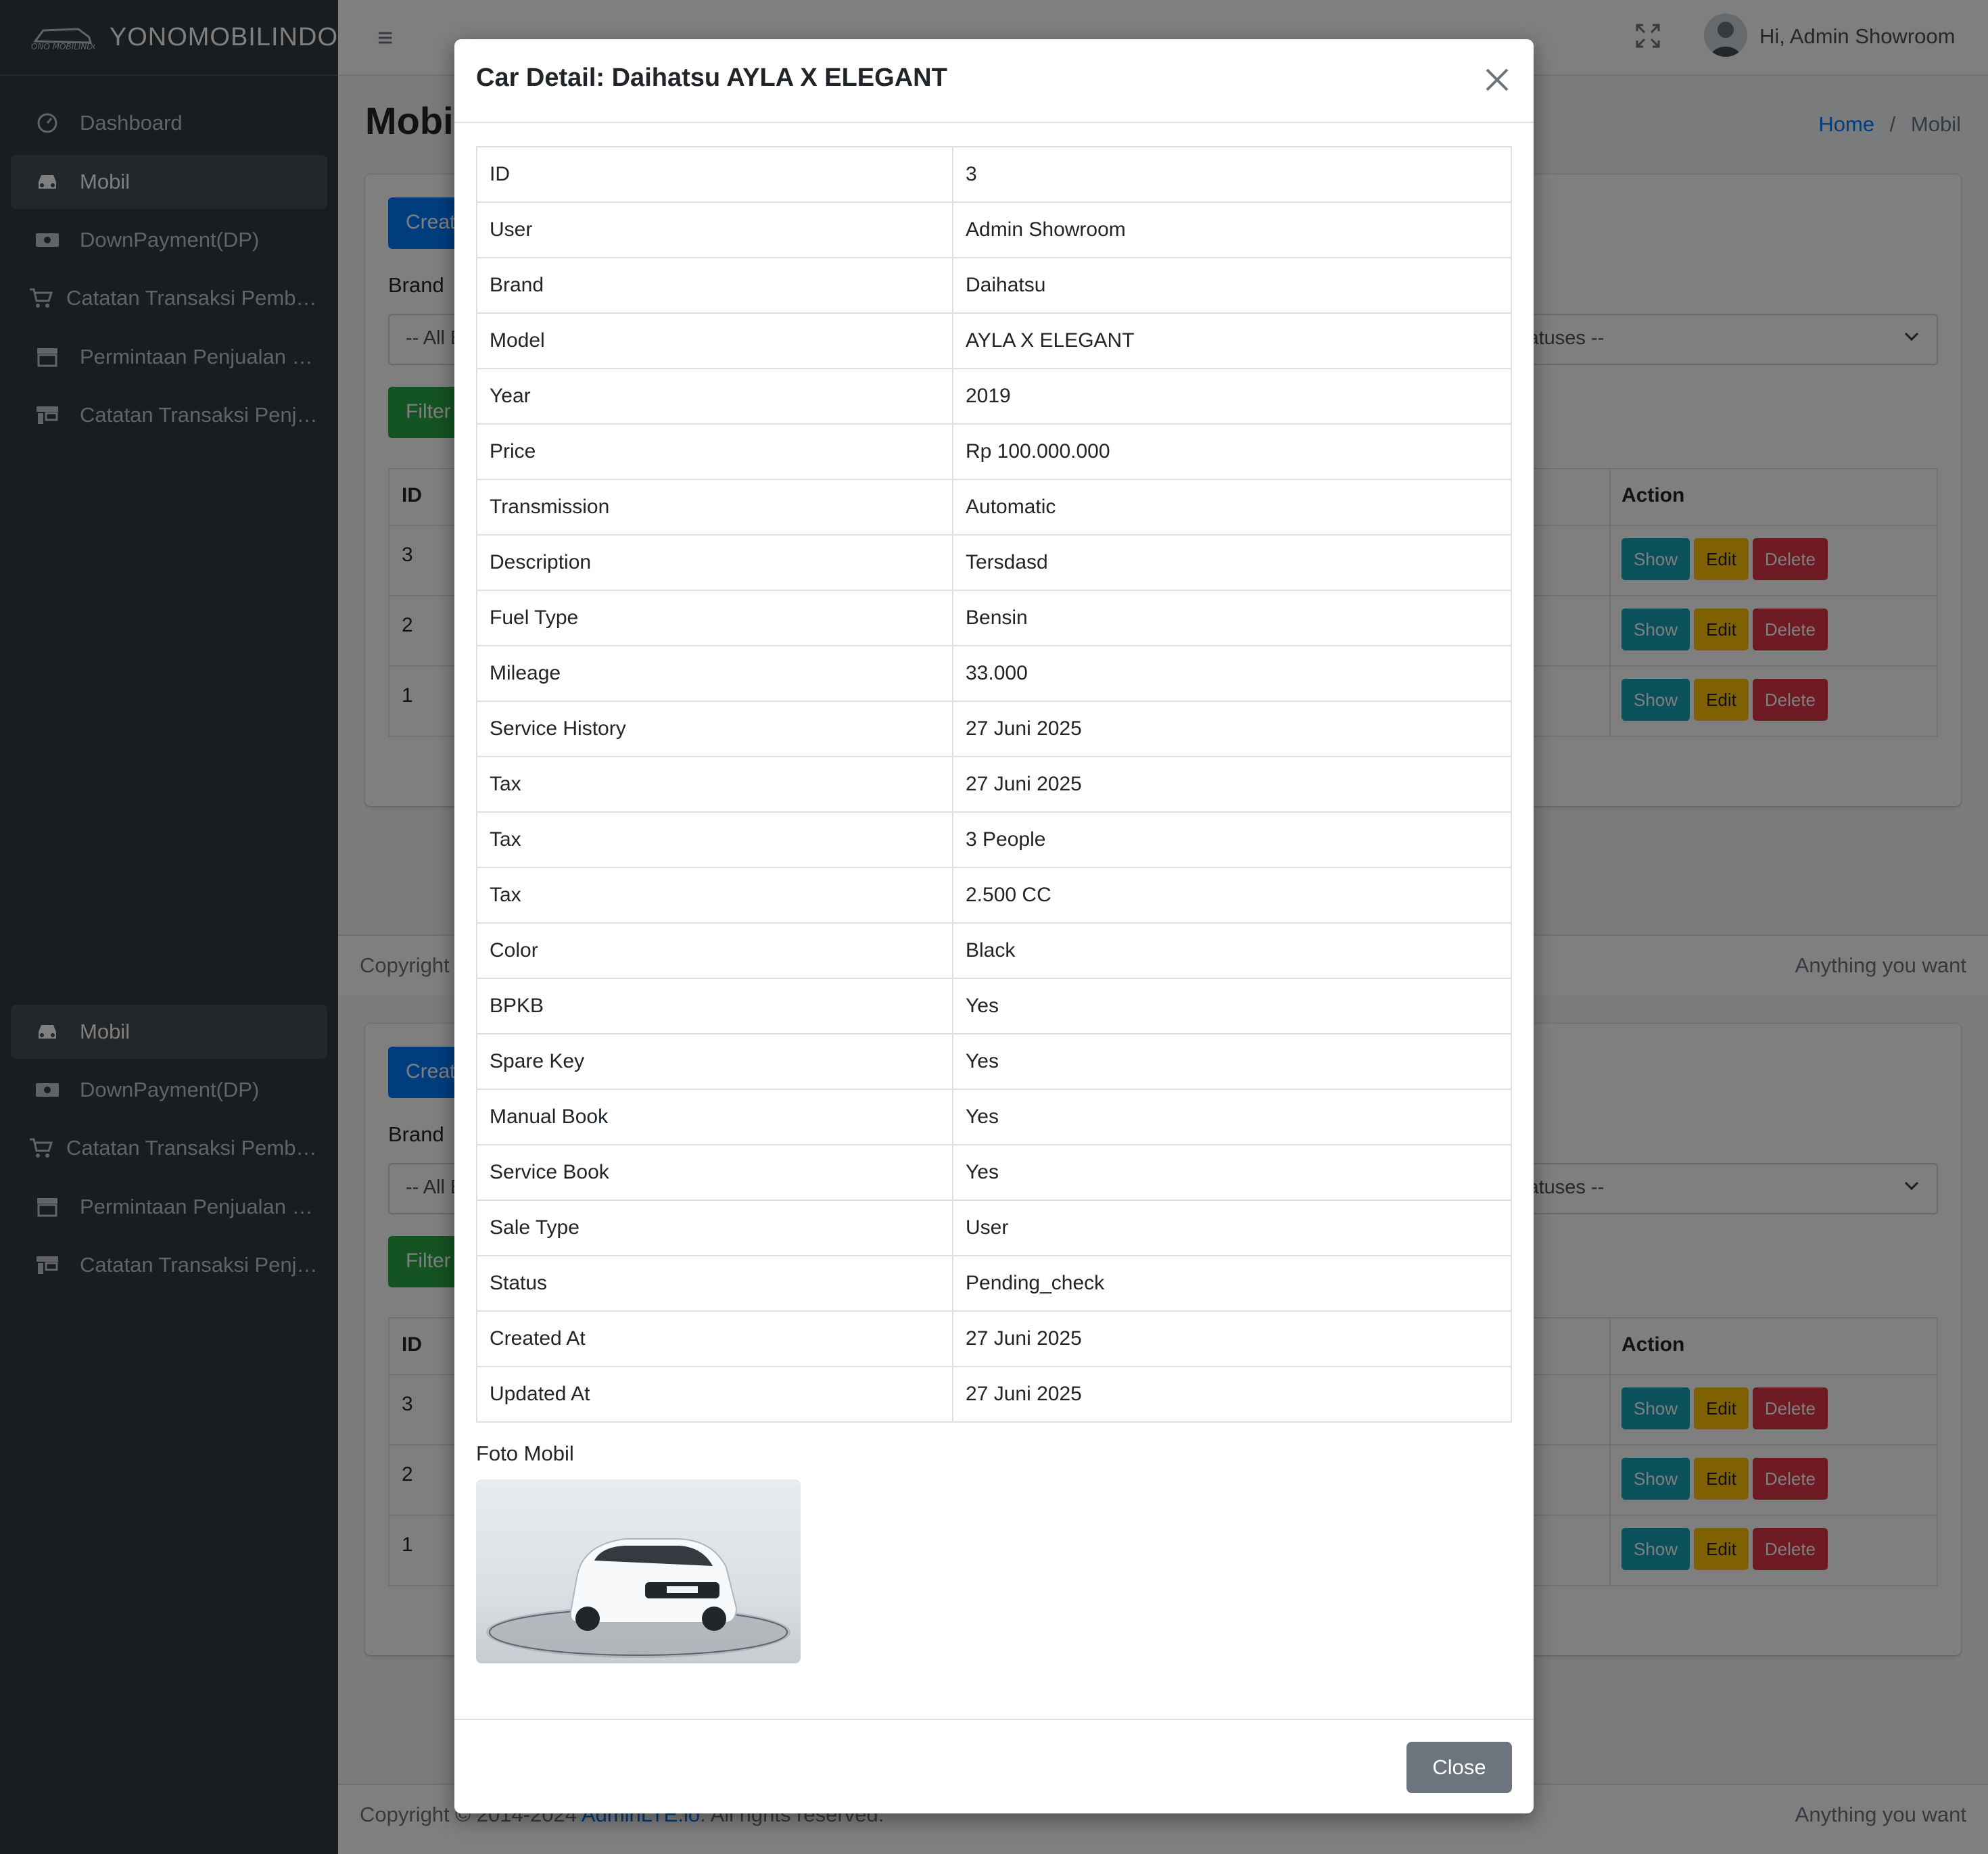 This screenshot has width=1988, height=1854. I want to click on detail-value: Rp 100.000.000, so click(1232, 451).